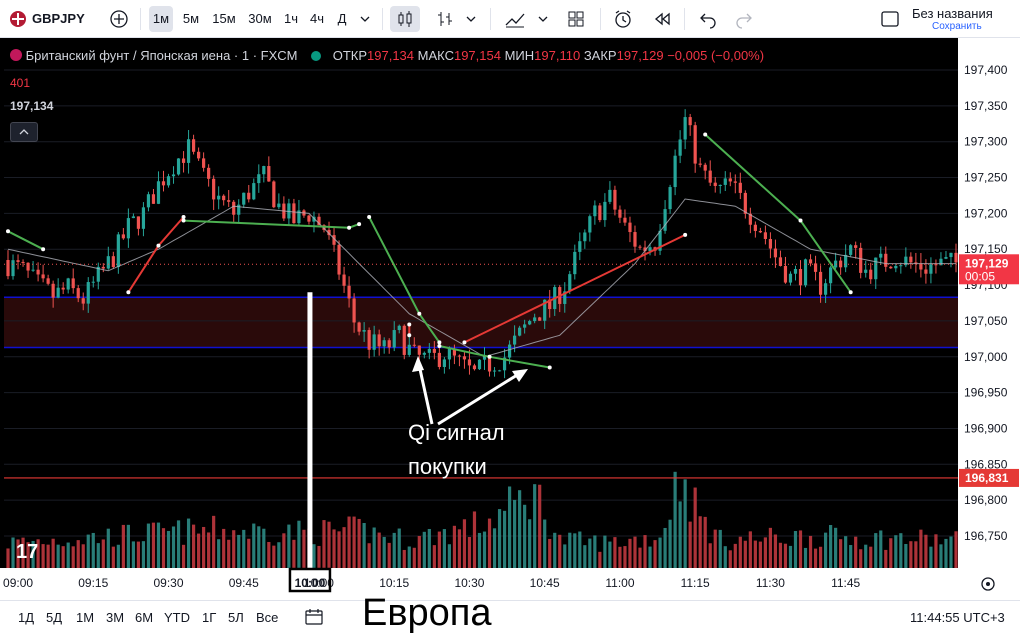 The image size is (1020, 637). I want to click on clock: 11:44:55 UTC+3, so click(957, 617).